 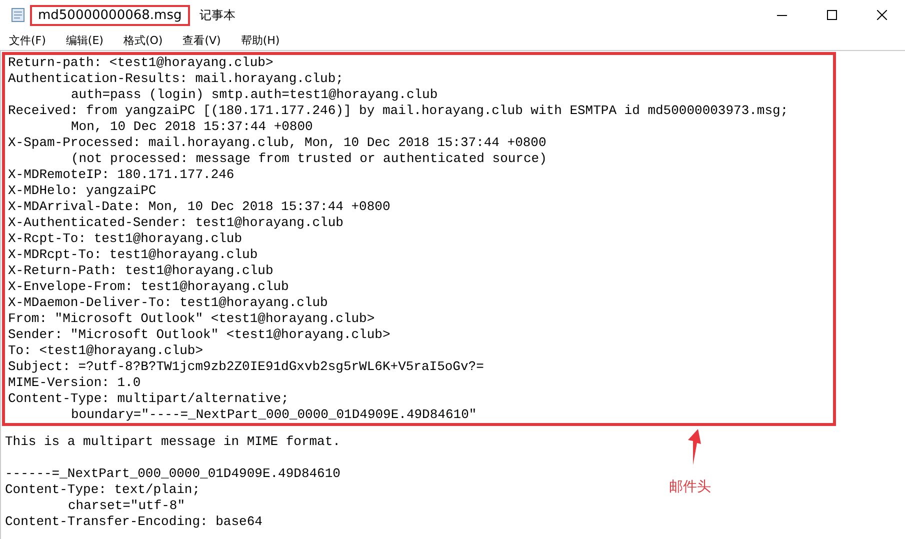 I want to click on text-line: X-Return-Path: test1@horayang.club, so click(x=140, y=271).